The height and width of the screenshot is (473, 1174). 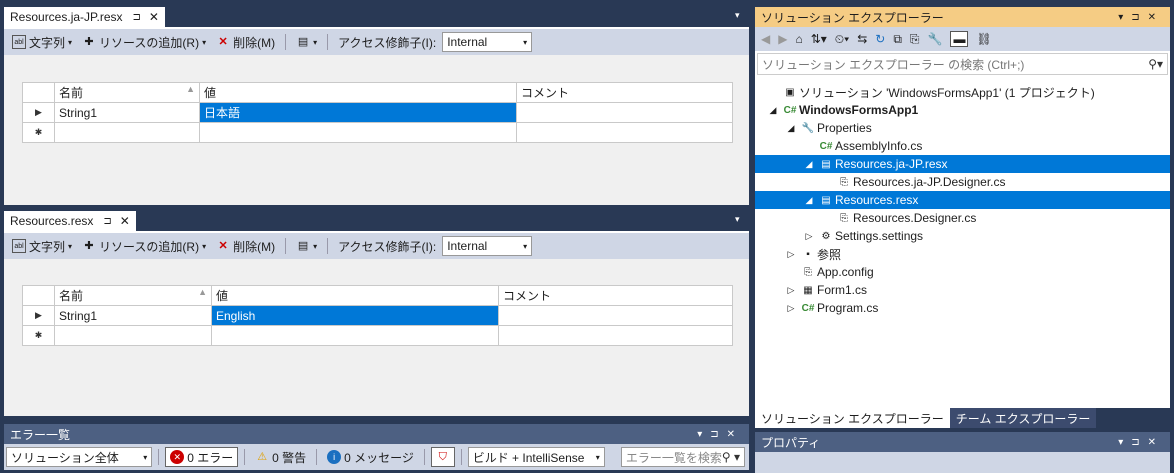 I want to click on panel-title: ソリューション エクスプローラー, so click(x=852, y=17).